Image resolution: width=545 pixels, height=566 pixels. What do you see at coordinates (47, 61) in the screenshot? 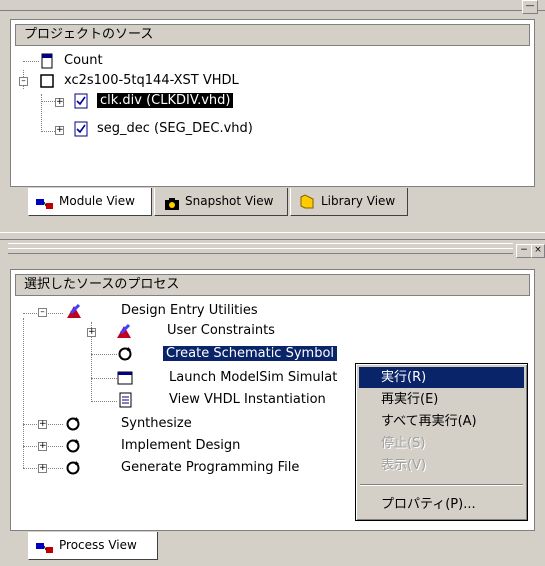
I see `project-icon` at bounding box center [47, 61].